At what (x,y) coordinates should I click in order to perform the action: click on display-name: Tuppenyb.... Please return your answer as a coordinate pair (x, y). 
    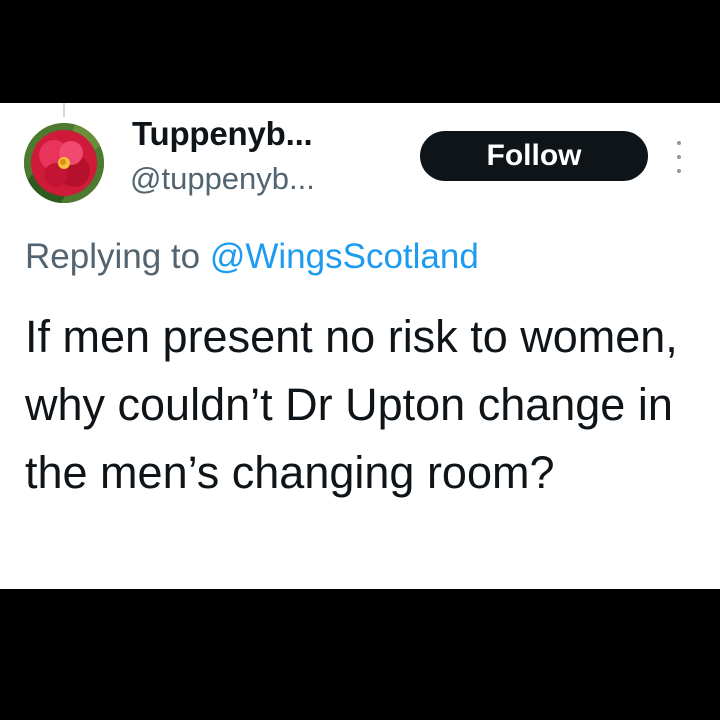
    Looking at the image, I should click on (222, 134).